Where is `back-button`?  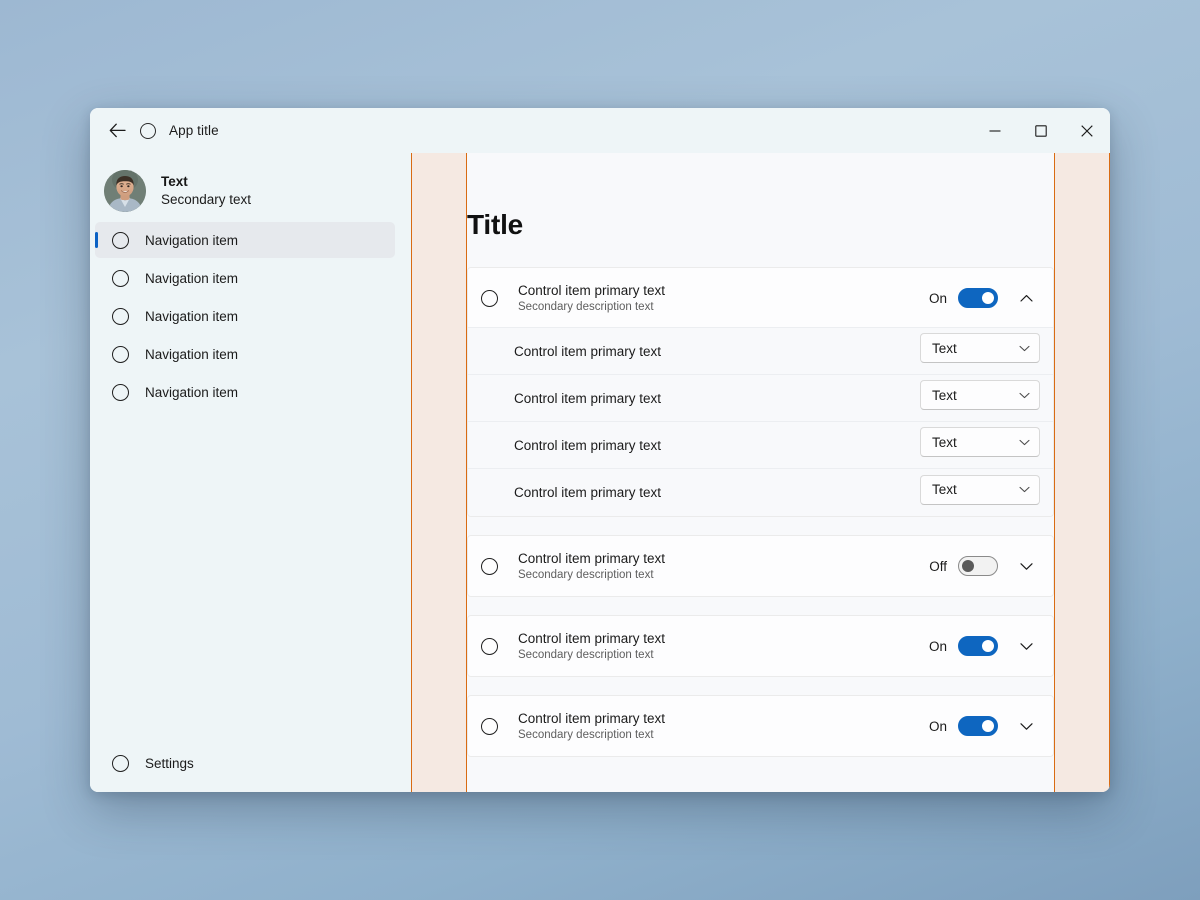
back-button is located at coordinates (117, 131).